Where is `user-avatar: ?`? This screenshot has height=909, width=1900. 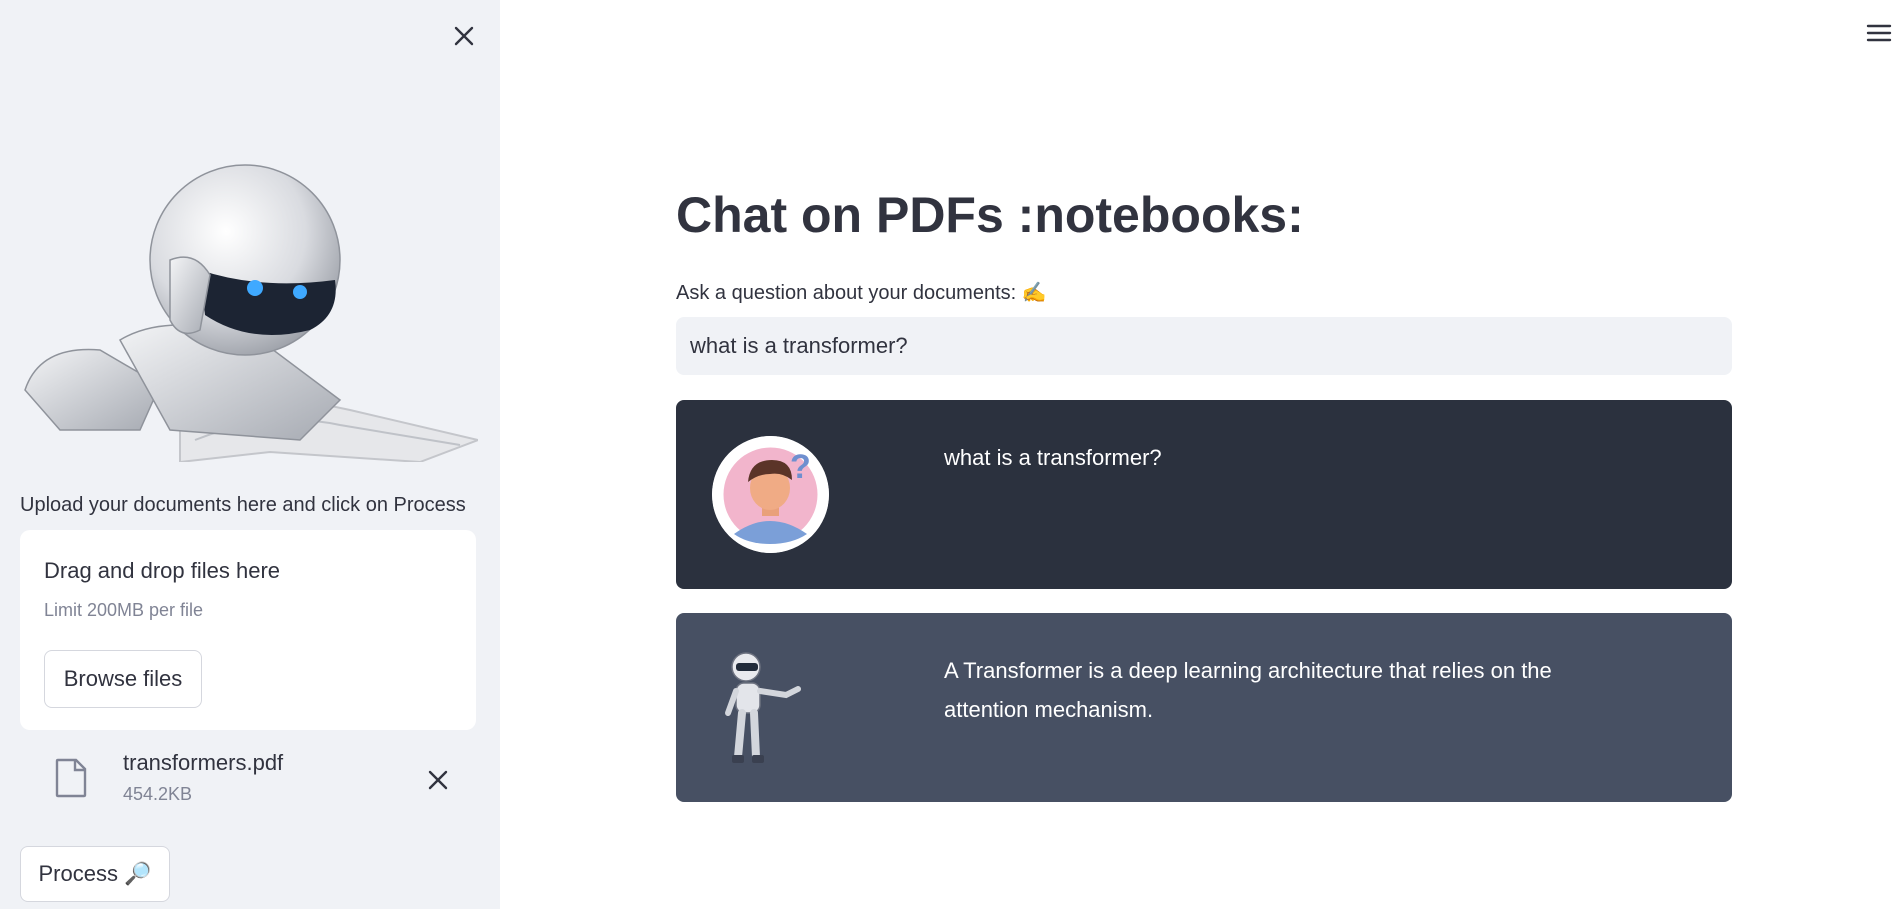 user-avatar: ? is located at coordinates (770, 494).